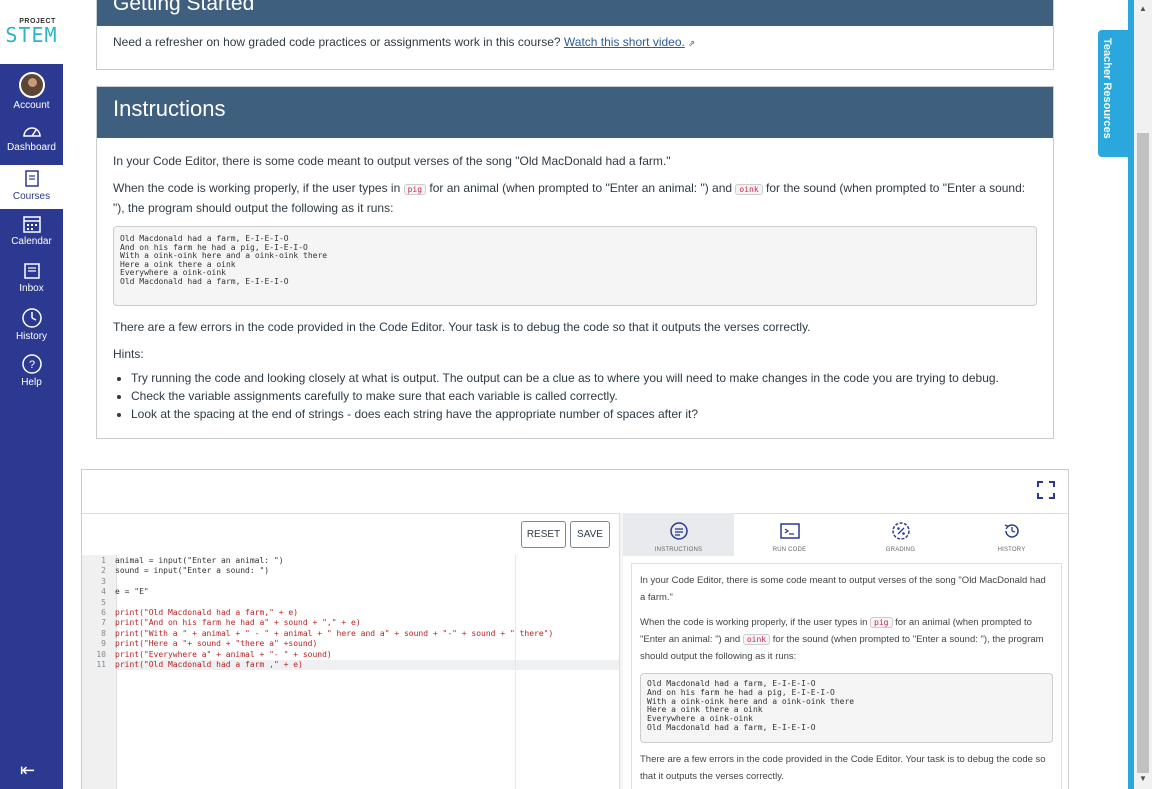 This screenshot has height=789, width=1152. I want to click on code-line: 5, so click(350, 603).